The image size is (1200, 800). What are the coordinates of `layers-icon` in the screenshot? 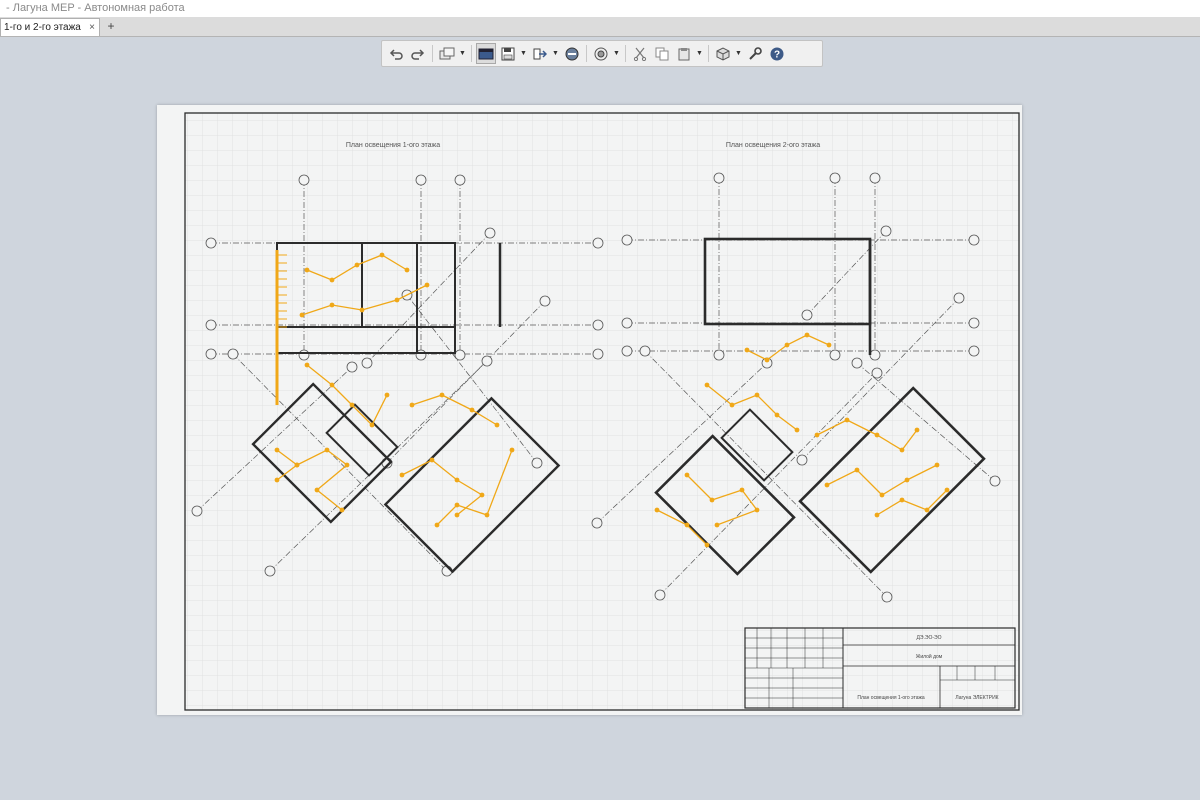 It's located at (447, 53).